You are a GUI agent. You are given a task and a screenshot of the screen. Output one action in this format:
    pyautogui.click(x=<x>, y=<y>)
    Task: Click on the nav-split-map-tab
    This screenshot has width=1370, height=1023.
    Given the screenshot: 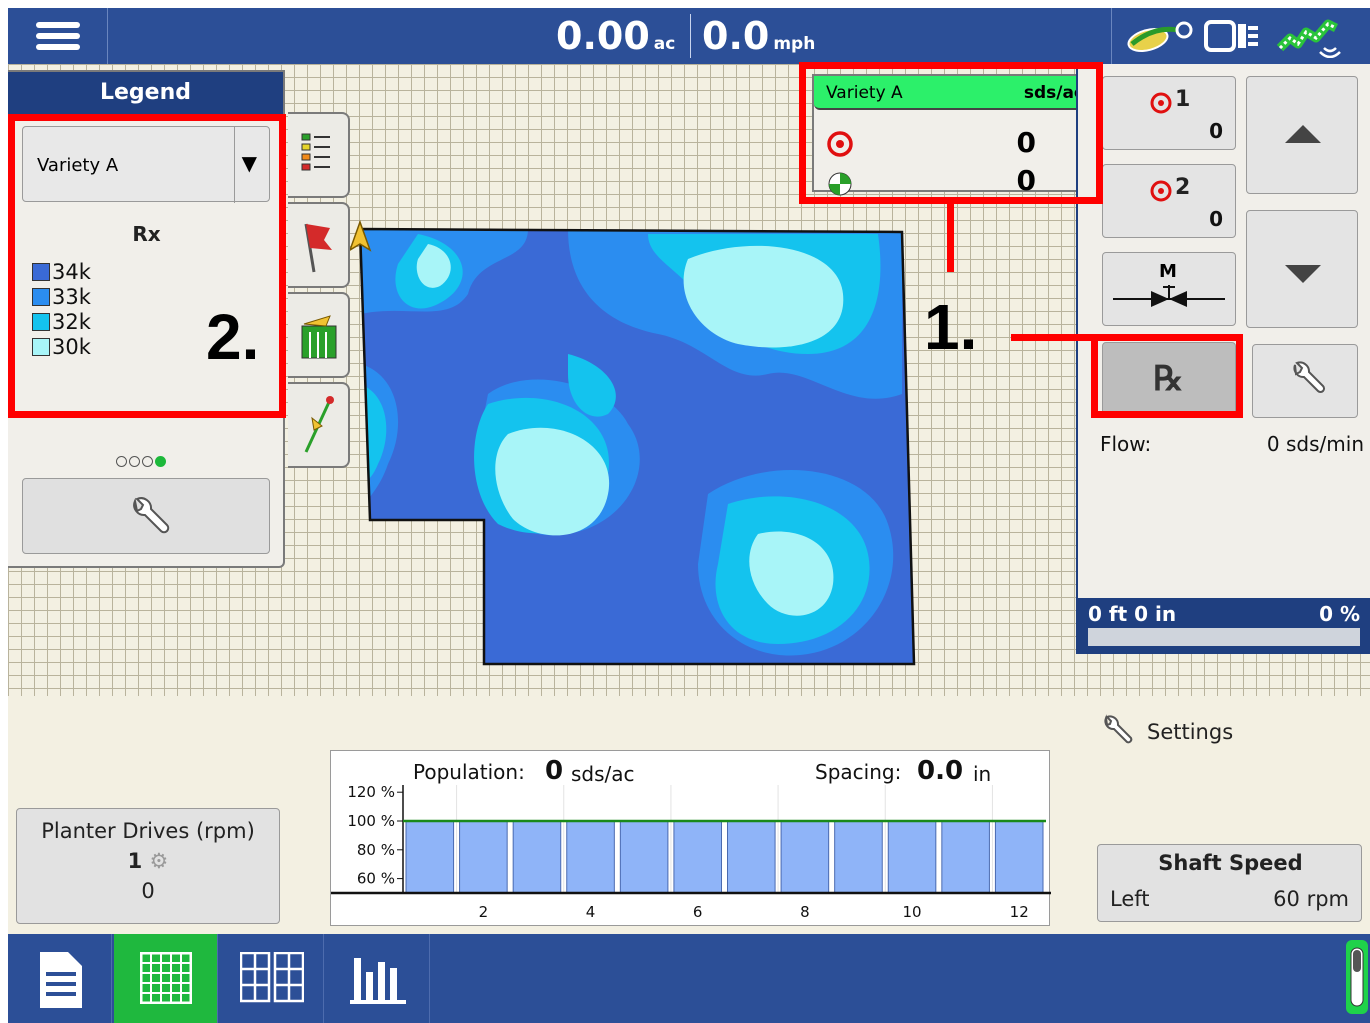 What is the action you would take?
    pyautogui.click(x=272, y=978)
    